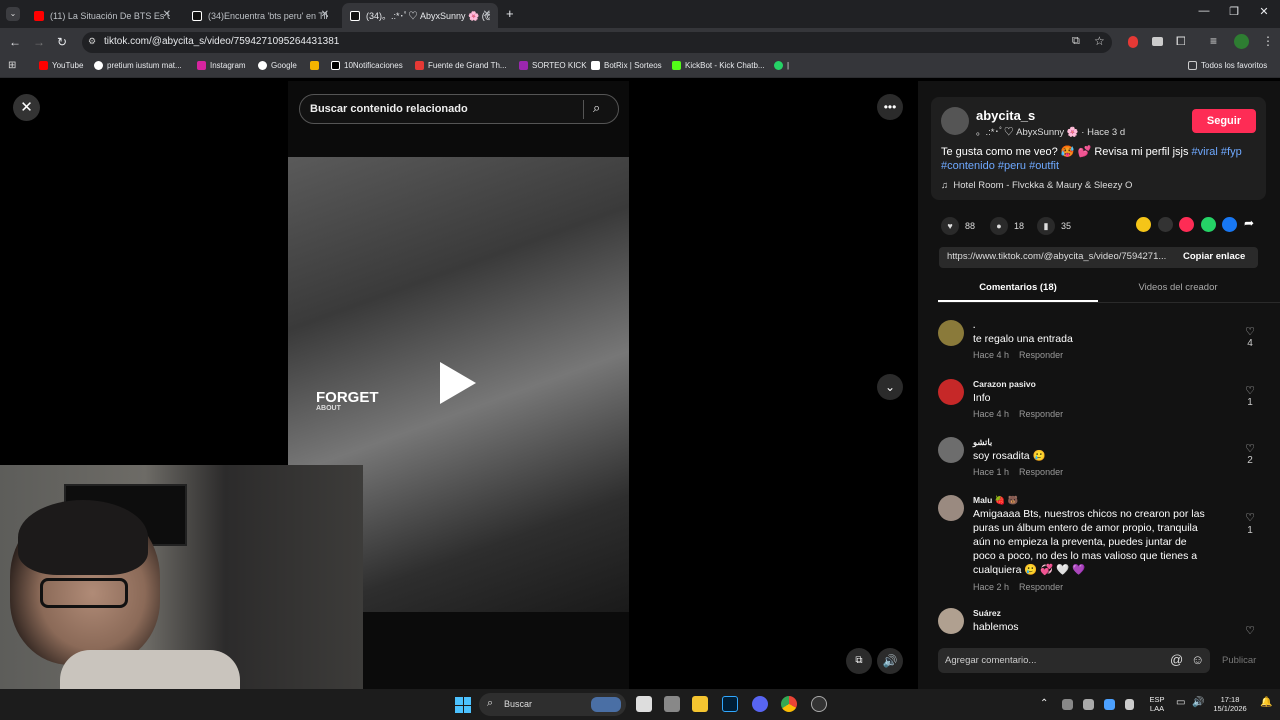 This screenshot has height=720, width=1280. What do you see at coordinates (1204, 11) in the screenshot?
I see `minimize-icon: —` at bounding box center [1204, 11].